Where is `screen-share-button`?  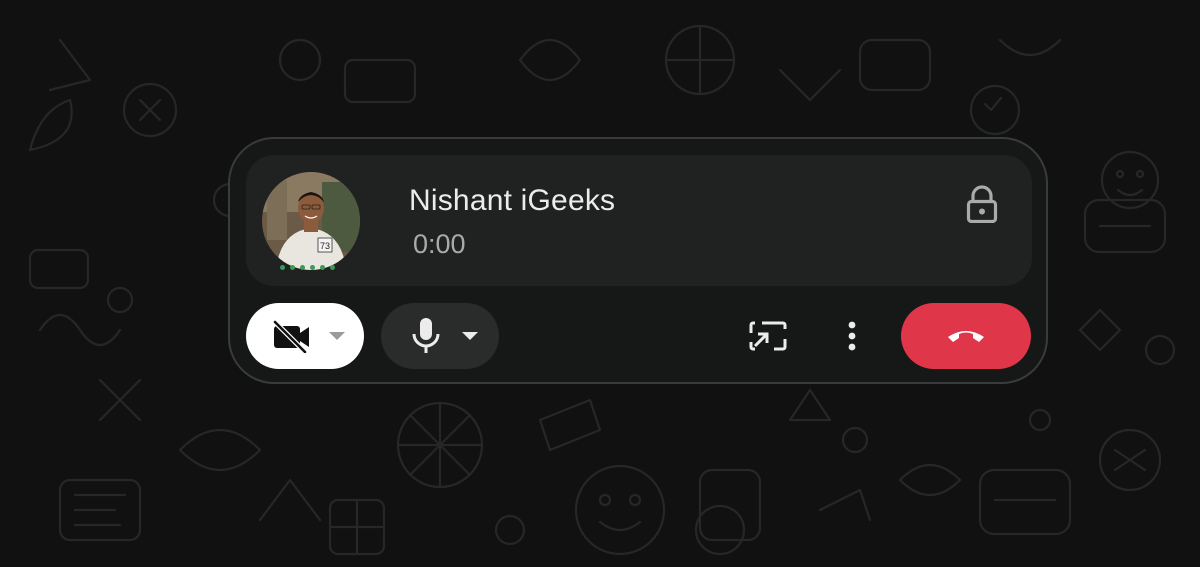 screen-share-button is located at coordinates (768, 336).